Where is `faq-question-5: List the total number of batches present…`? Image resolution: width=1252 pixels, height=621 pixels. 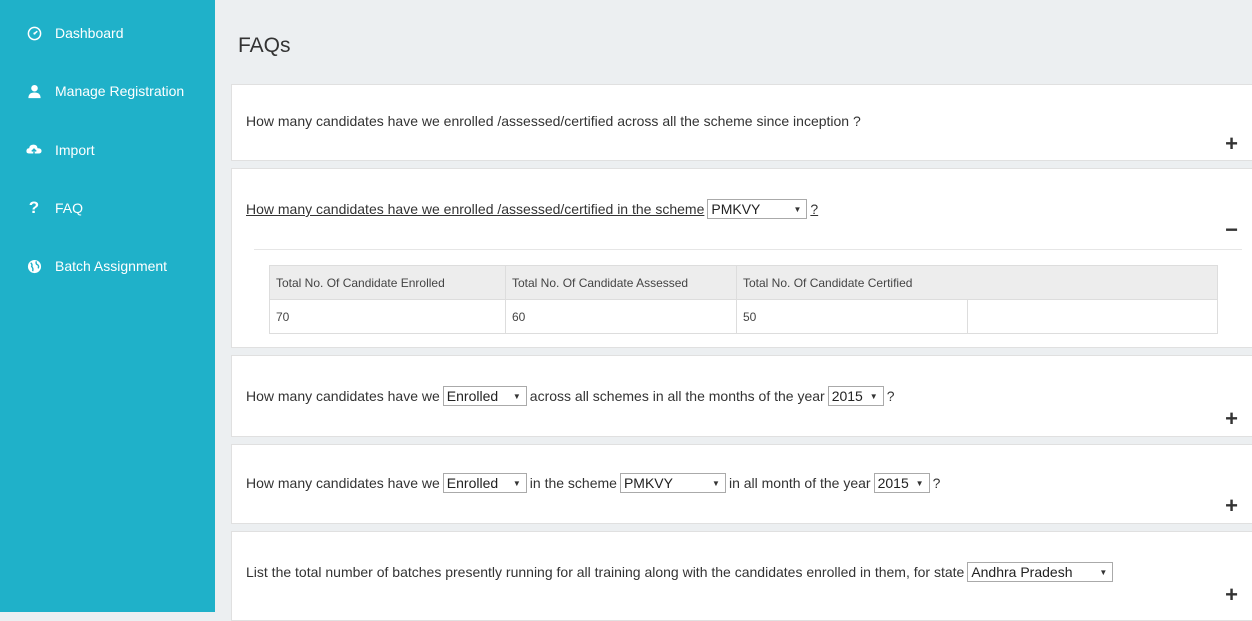
faq-question-5: List the total number of batches present… is located at coordinates (681, 572).